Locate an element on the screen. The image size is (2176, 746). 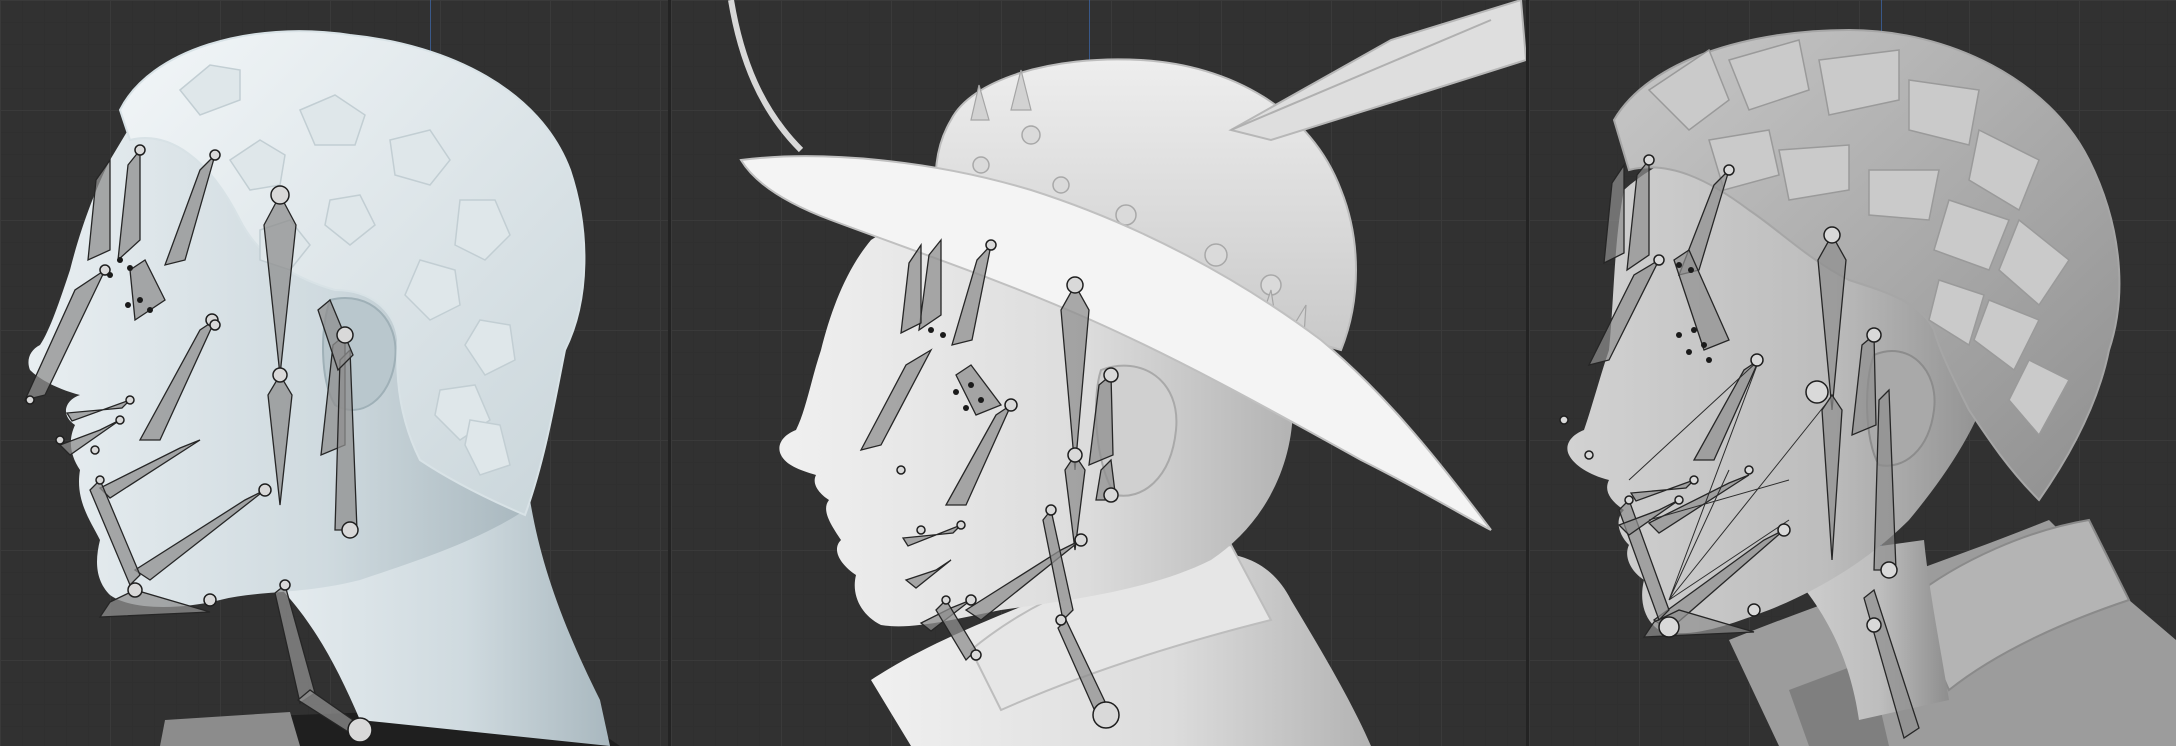
hat-feather-quill is located at coordinates (766, 76).